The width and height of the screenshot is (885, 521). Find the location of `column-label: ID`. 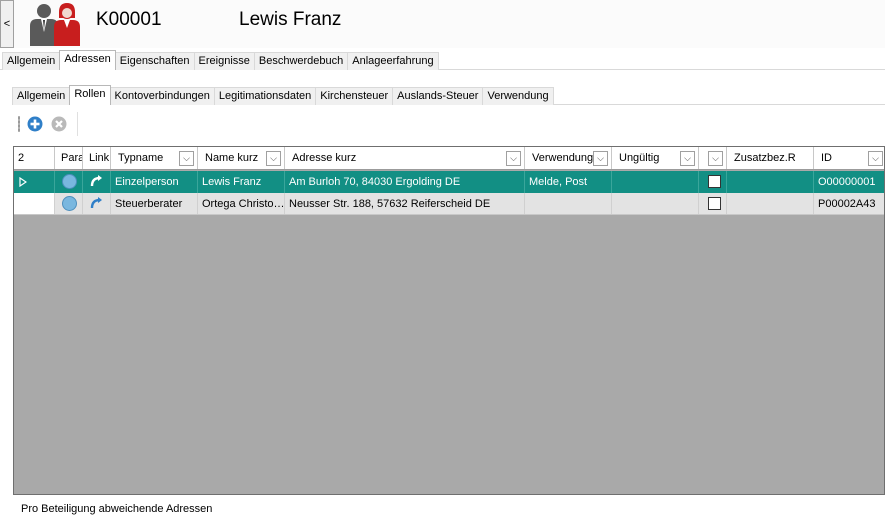

column-label: ID is located at coordinates (826, 158).